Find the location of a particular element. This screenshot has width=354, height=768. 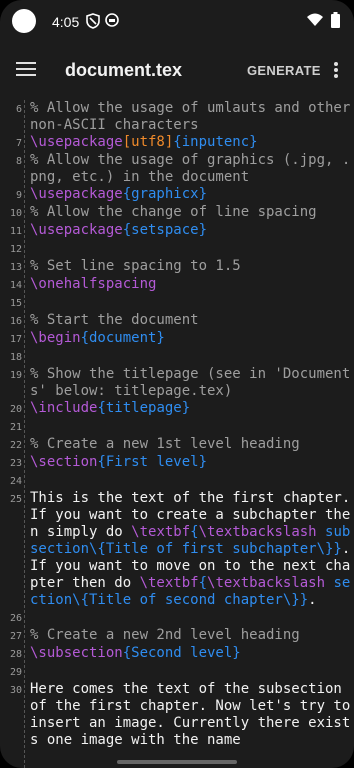

code-token: {document} is located at coordinates (122, 338).